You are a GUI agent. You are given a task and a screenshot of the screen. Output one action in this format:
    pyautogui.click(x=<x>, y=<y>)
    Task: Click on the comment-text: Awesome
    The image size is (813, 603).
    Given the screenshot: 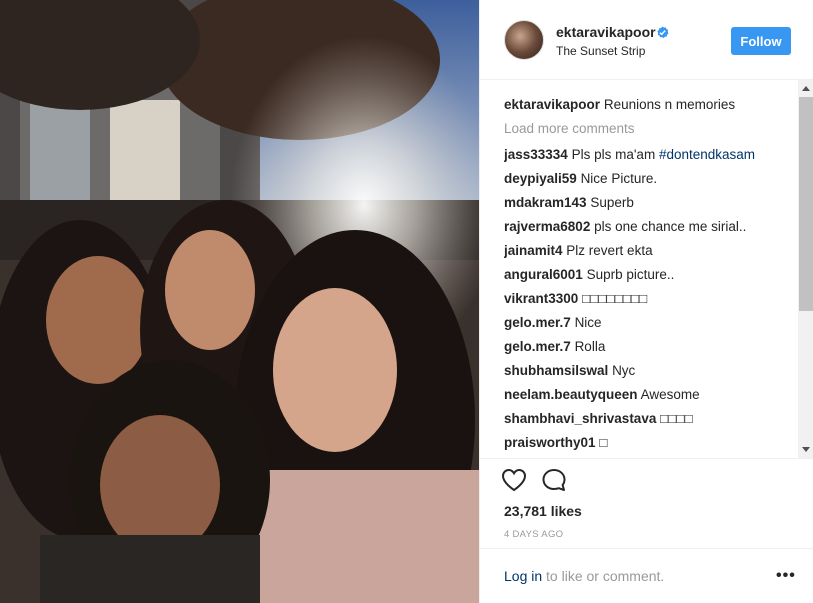 What is the action you would take?
    pyautogui.click(x=670, y=394)
    